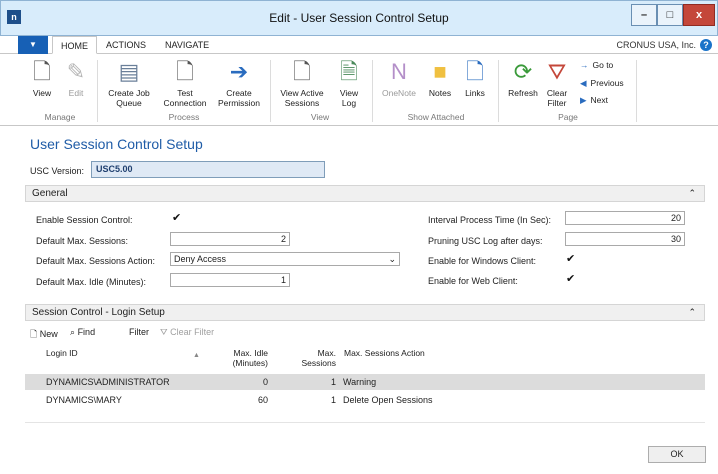 Image resolution: width=718 pixels, height=474 pixels. Describe the element at coordinates (706, 45) in the screenshot. I see `help-icon: ?` at that location.